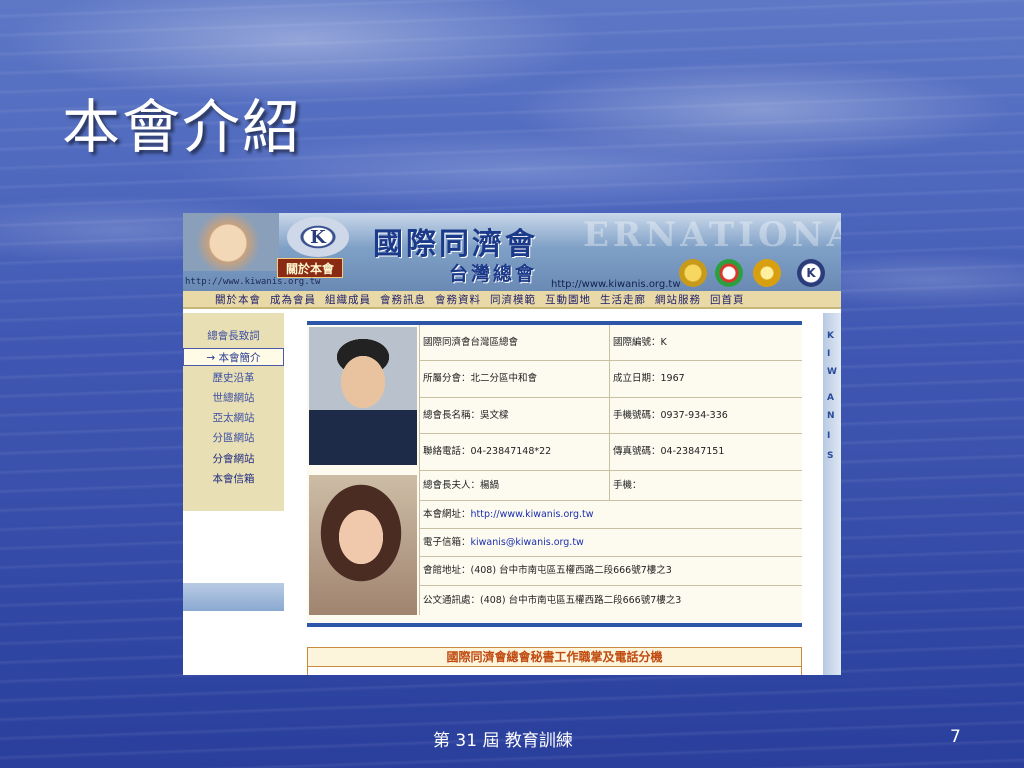 Image resolution: width=1024 pixels, height=768 pixels. Describe the element at coordinates (447, 542) in the screenshot. I see `email-label: 電子信箱：` at that location.